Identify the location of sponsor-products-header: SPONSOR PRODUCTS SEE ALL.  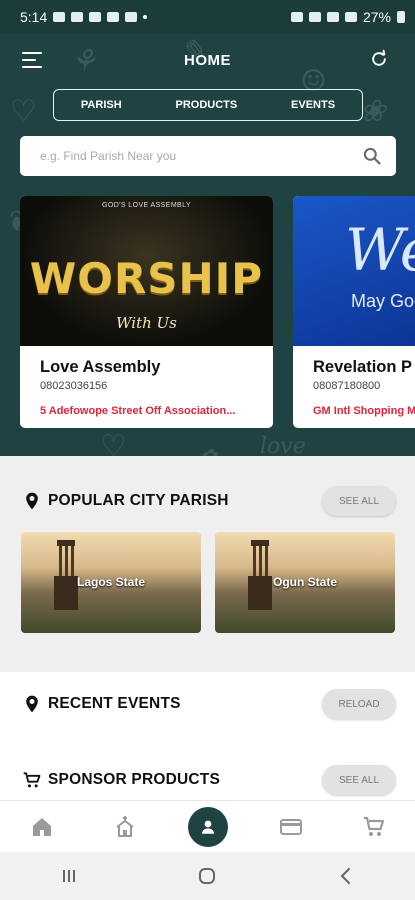
(209, 780).